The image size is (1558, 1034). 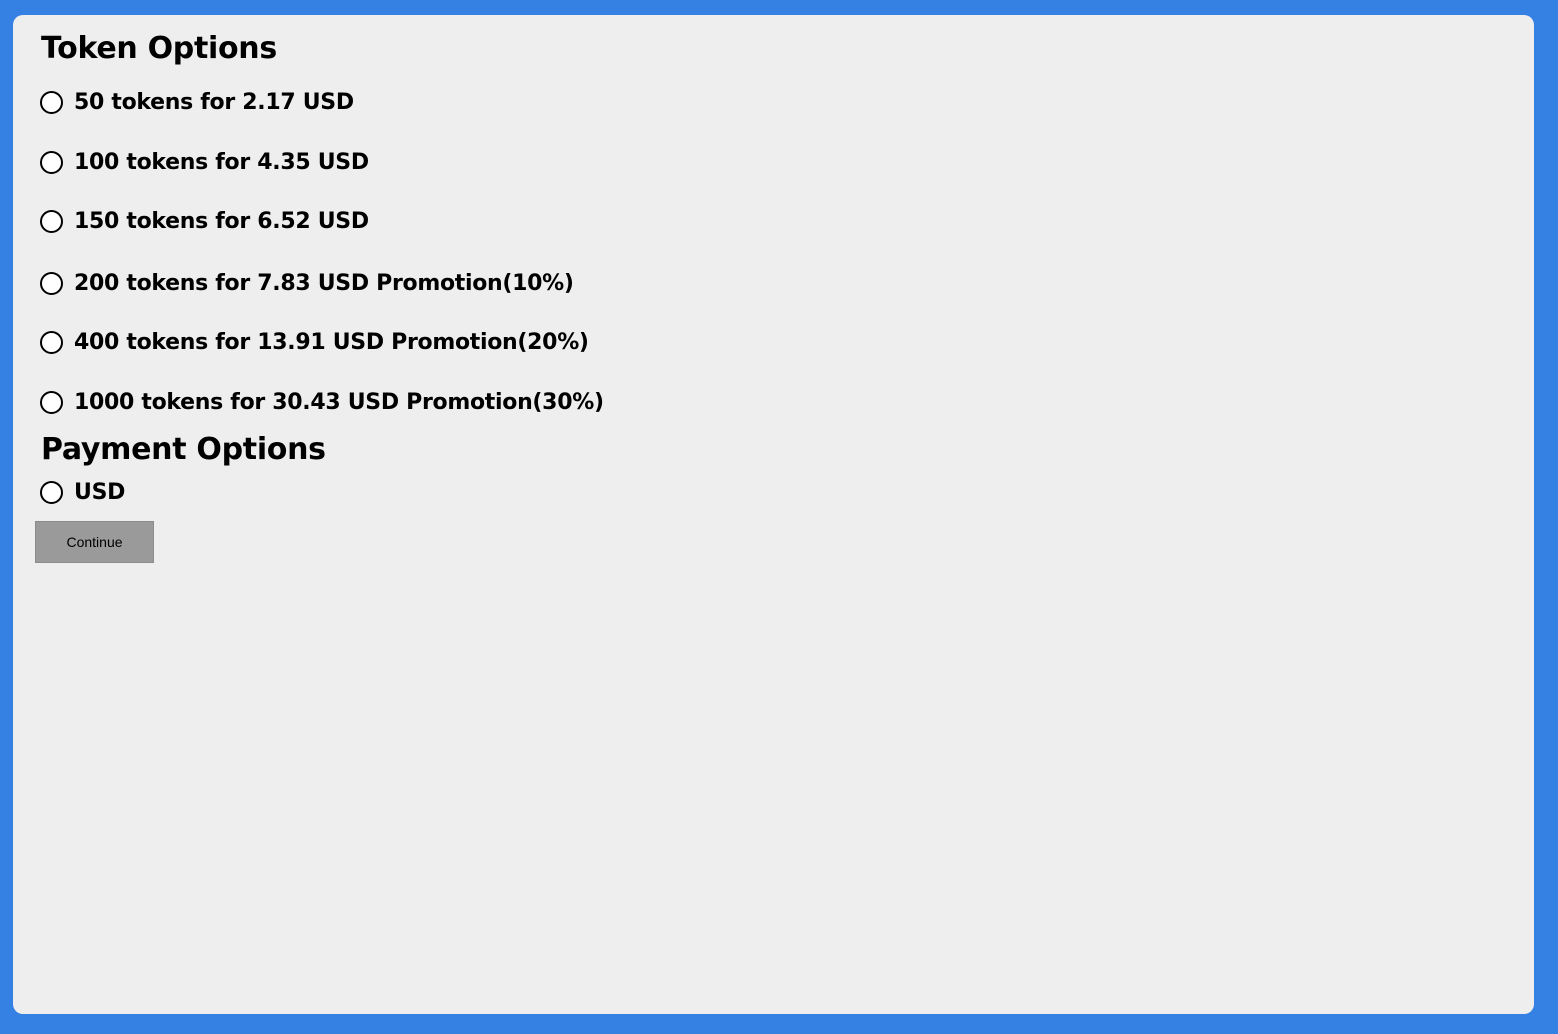 What do you see at coordinates (324, 283) in the screenshot?
I see `token-option-label: 200 tokens for 7.83 USD Promotion(10%)` at bounding box center [324, 283].